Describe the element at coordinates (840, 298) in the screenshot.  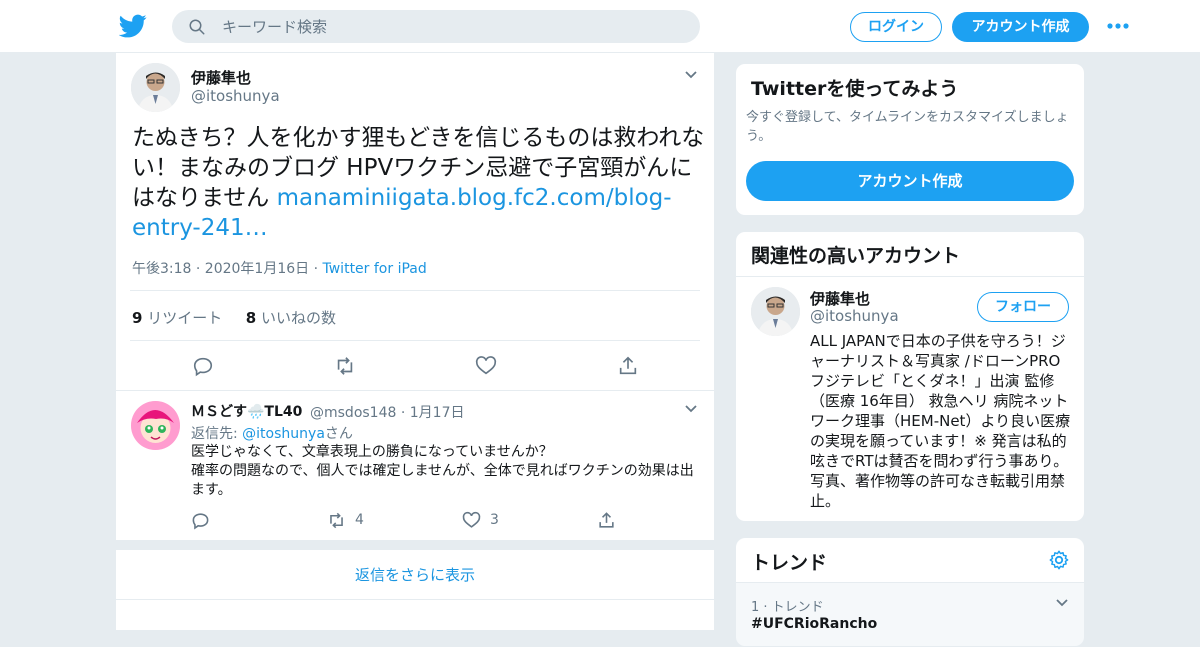
I see `related-account-name: 伊藤隼也` at that location.